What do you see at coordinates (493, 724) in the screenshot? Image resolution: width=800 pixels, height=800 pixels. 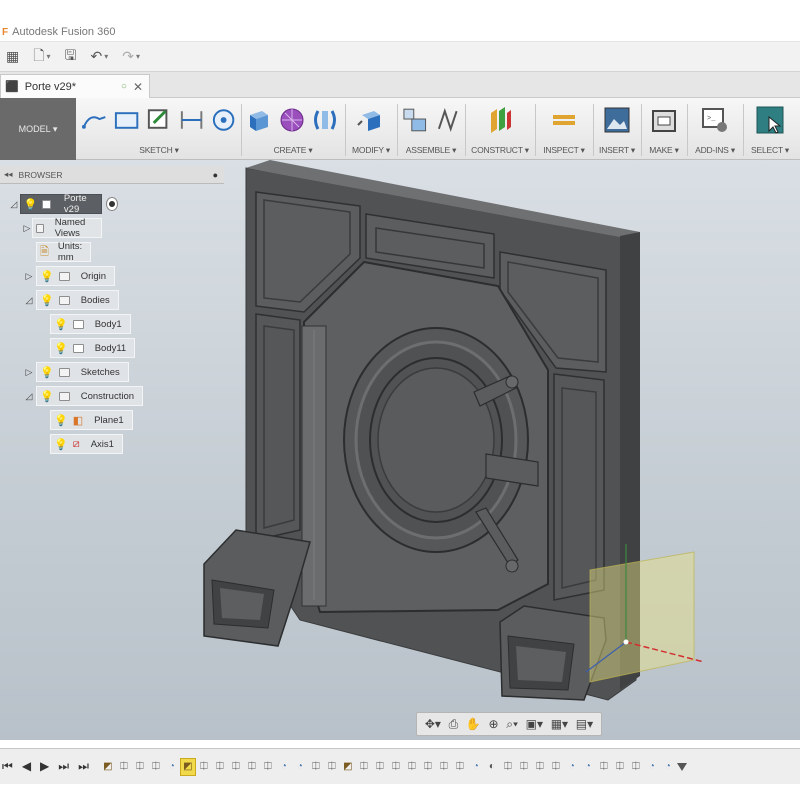 I see `zoom-icon: ⊕` at bounding box center [493, 724].